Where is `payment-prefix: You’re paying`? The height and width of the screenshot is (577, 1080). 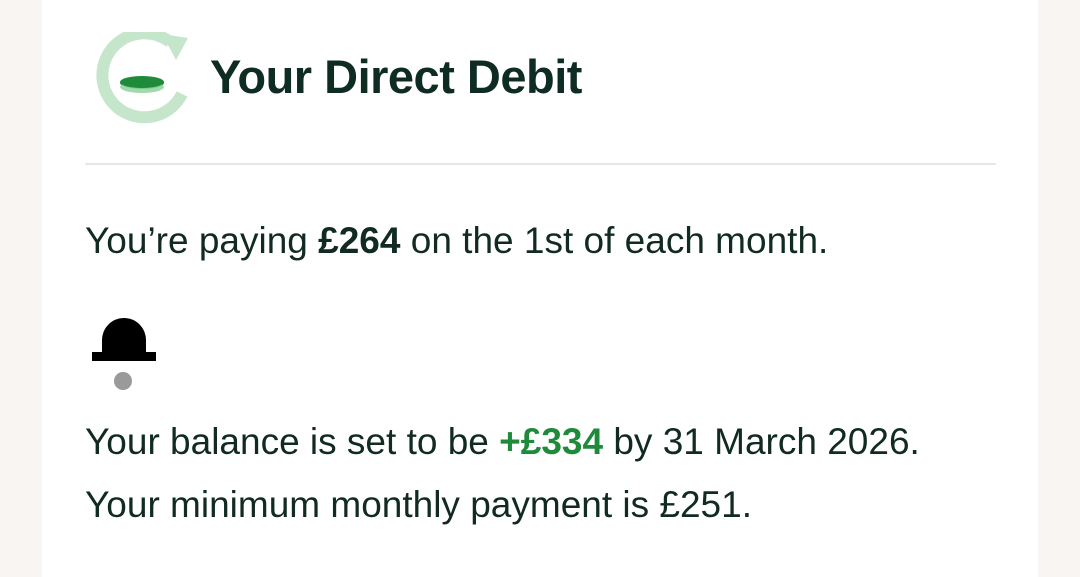
payment-prefix: You’re paying is located at coordinates (202, 240).